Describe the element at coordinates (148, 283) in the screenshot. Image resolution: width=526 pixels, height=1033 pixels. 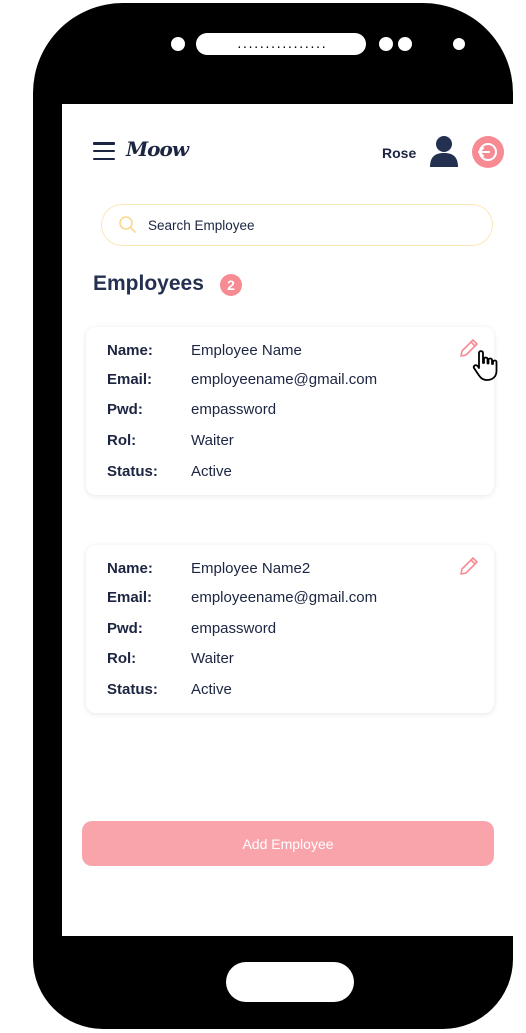
I see `page-title: Employees` at that location.